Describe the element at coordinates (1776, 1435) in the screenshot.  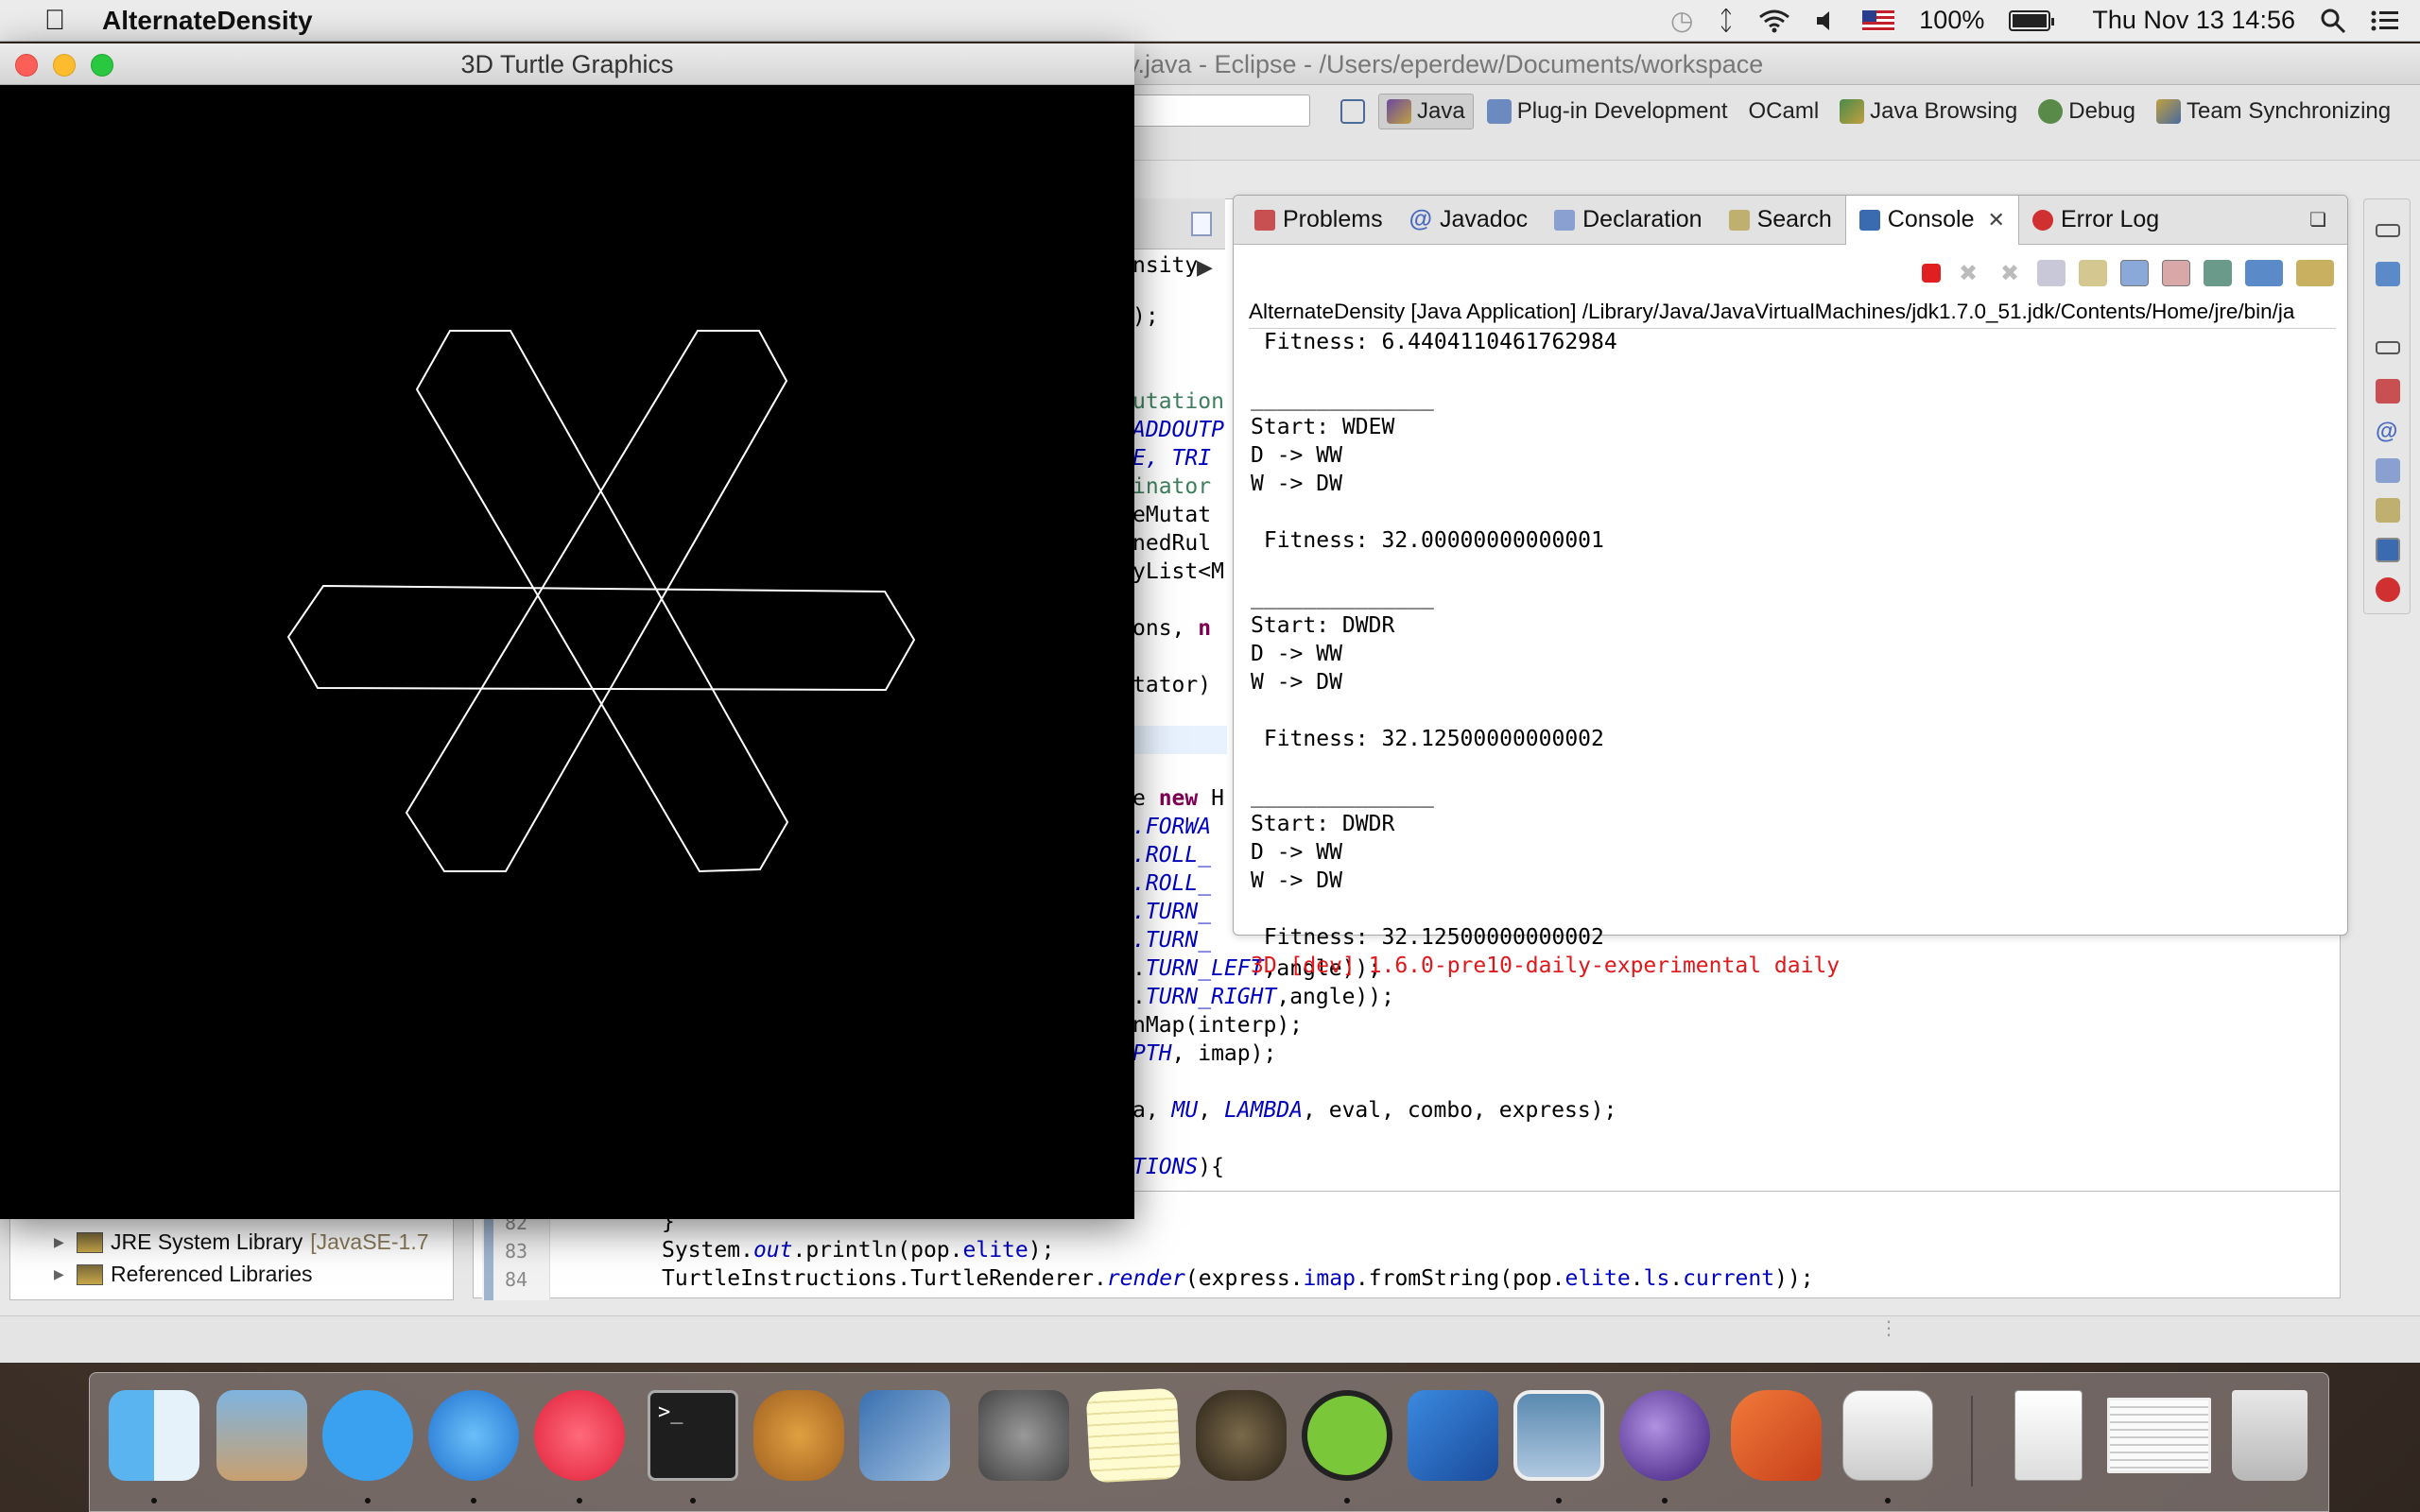
I see `powerpoint-icon` at that location.